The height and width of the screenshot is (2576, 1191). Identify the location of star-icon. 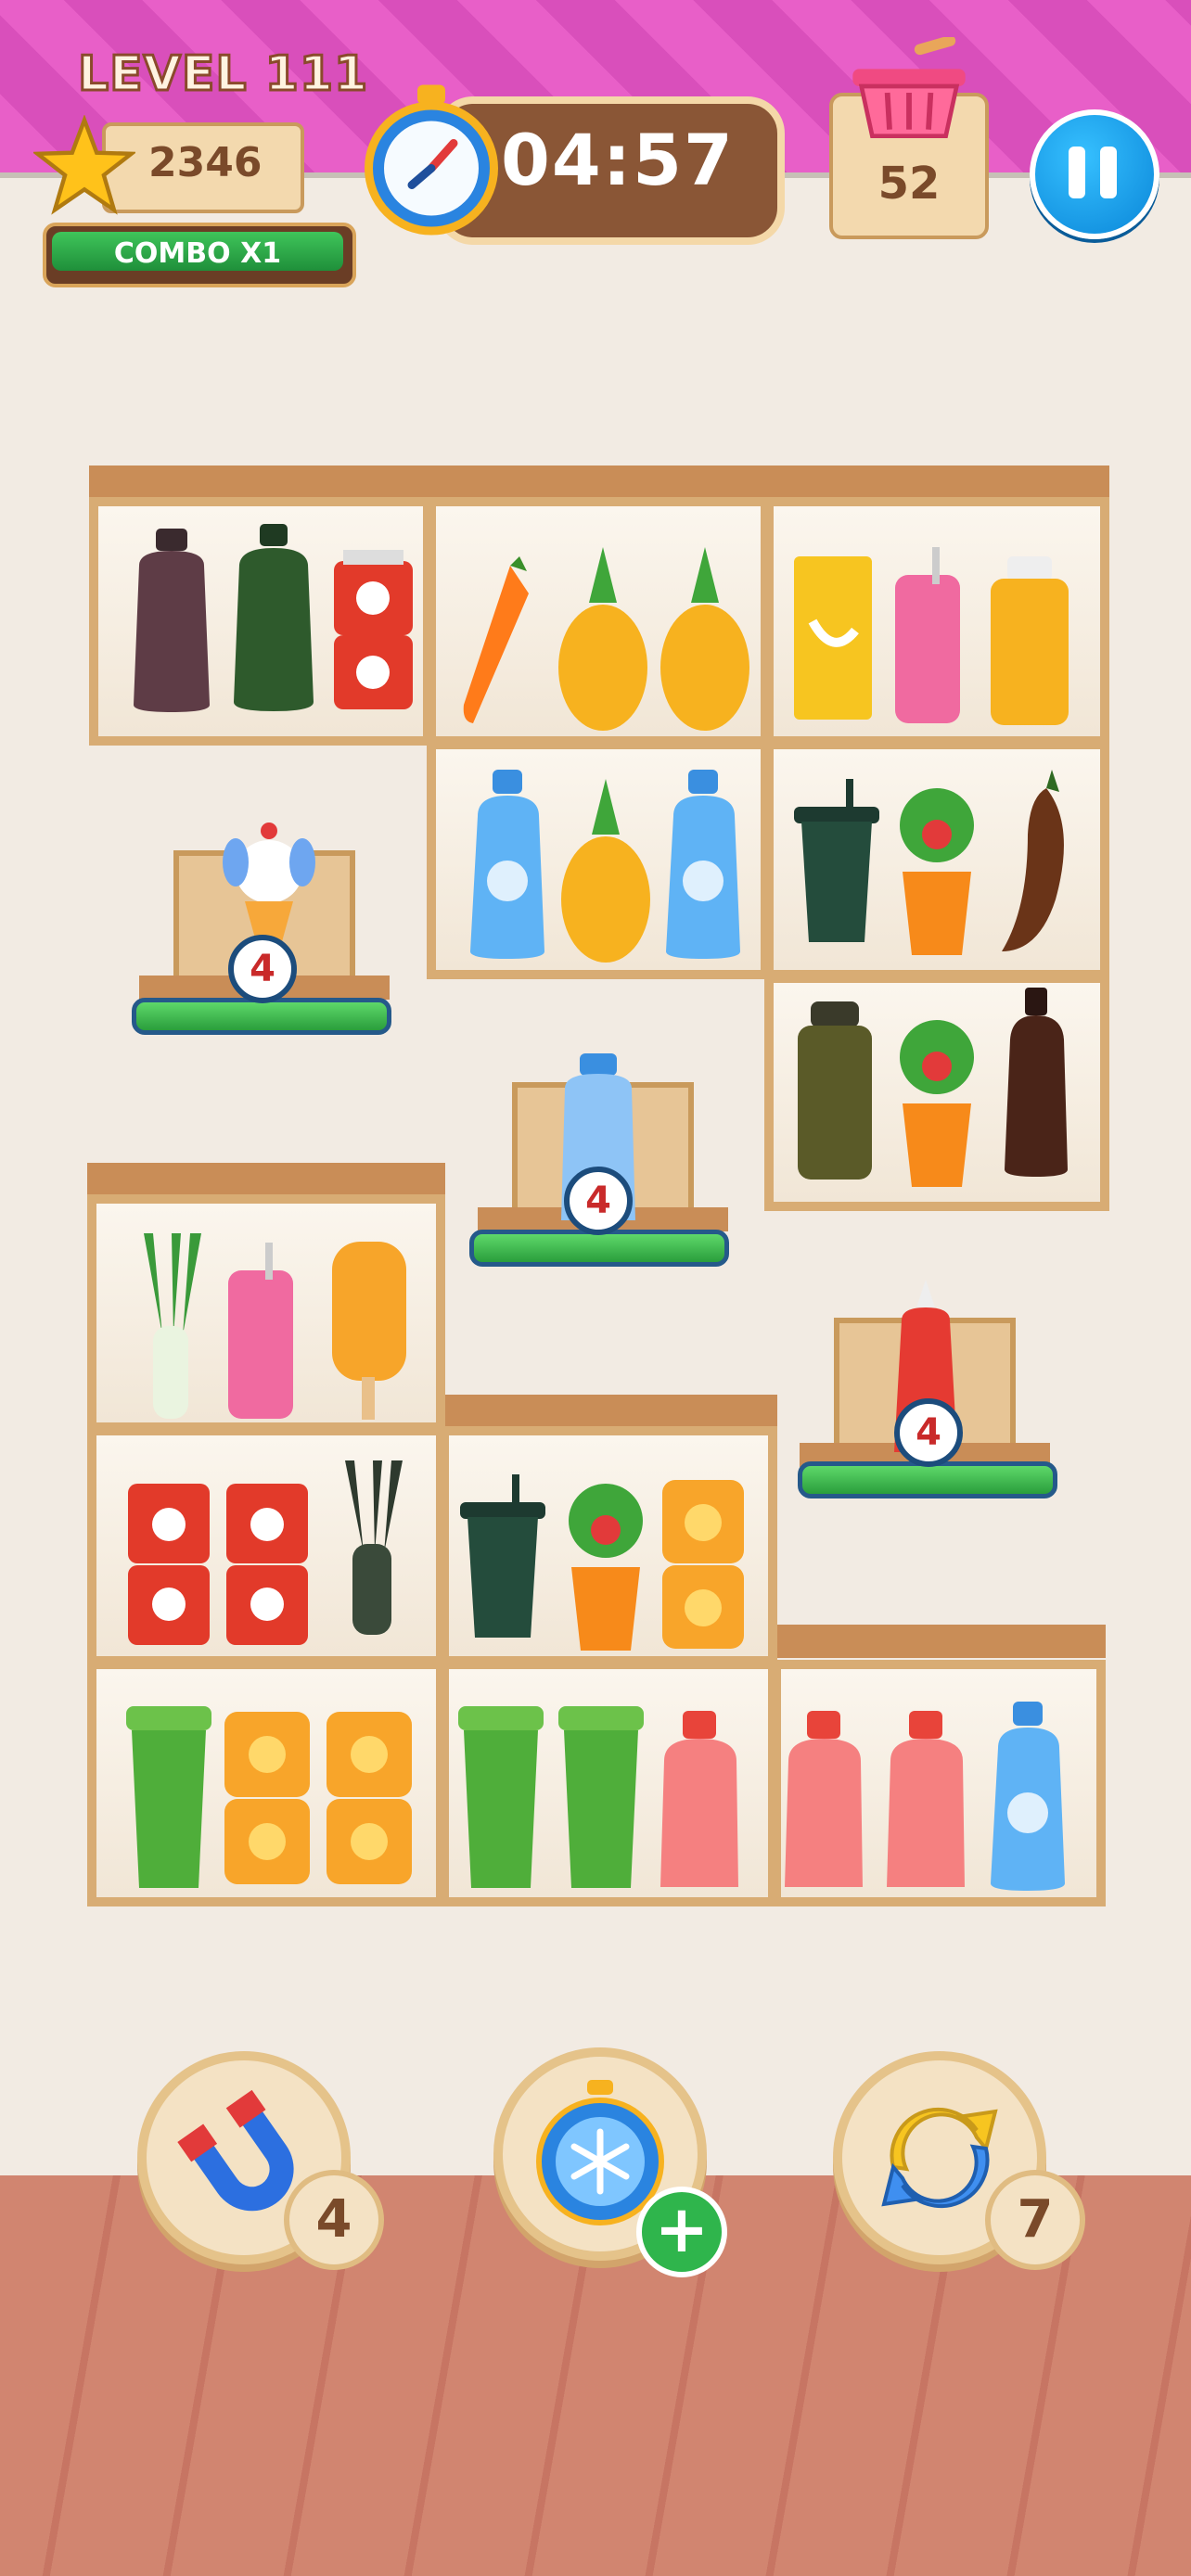
(84, 165).